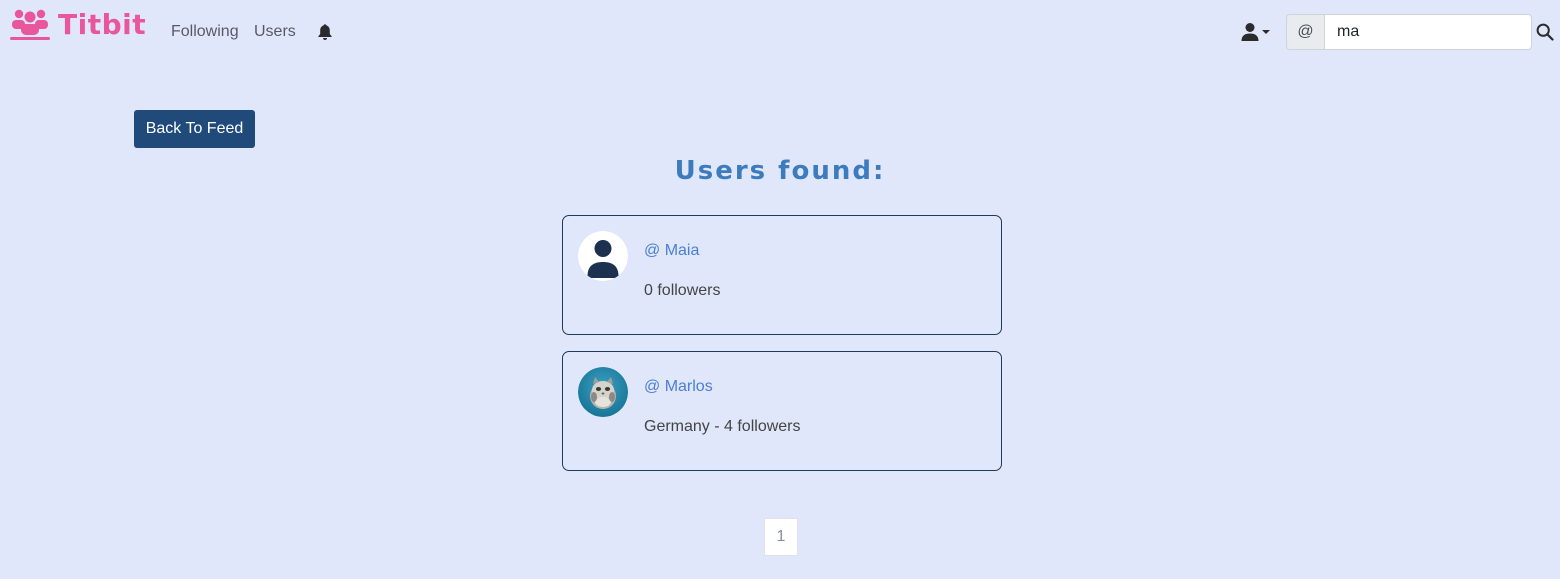 The width and height of the screenshot is (1560, 579). What do you see at coordinates (1266, 32) in the screenshot?
I see `caret-down-icon` at bounding box center [1266, 32].